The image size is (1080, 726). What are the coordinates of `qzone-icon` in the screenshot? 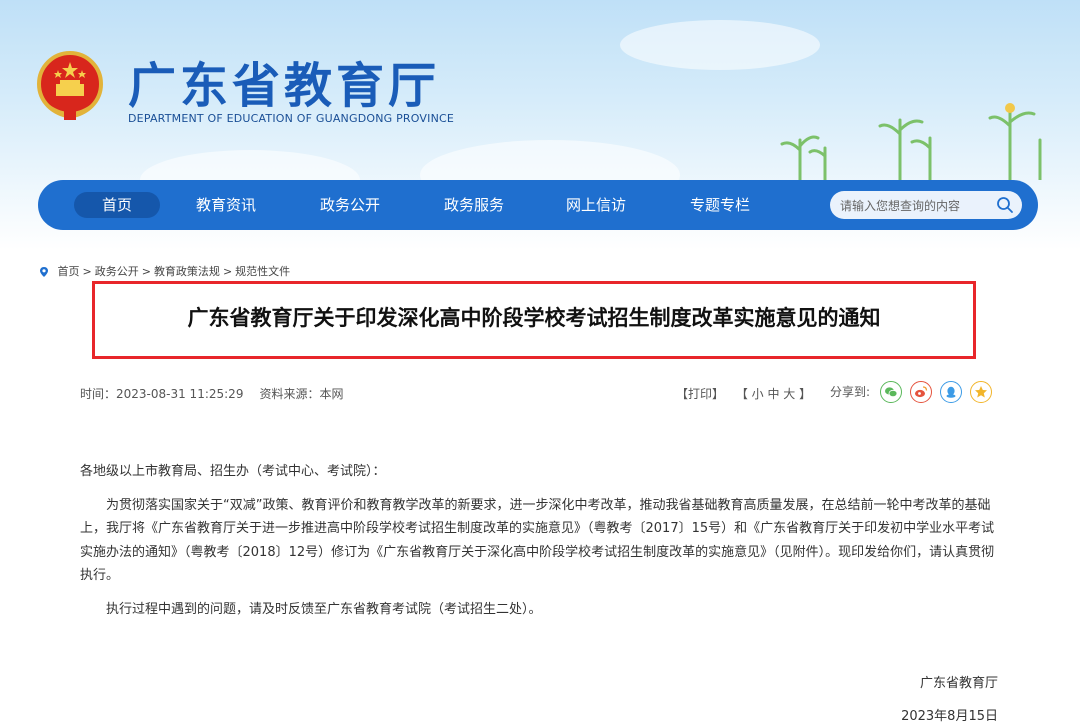 It's located at (981, 392).